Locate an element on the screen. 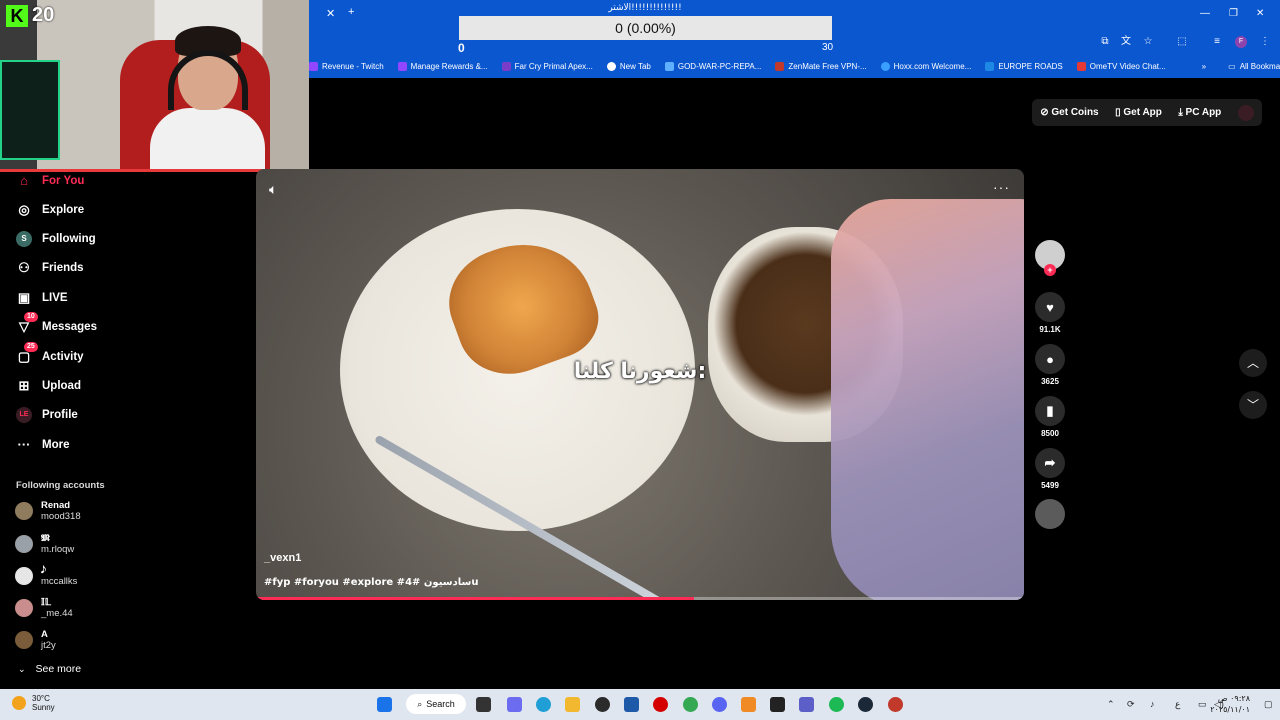 This screenshot has height=720, width=1280. more-icon: ··· is located at coordinates (24, 444).